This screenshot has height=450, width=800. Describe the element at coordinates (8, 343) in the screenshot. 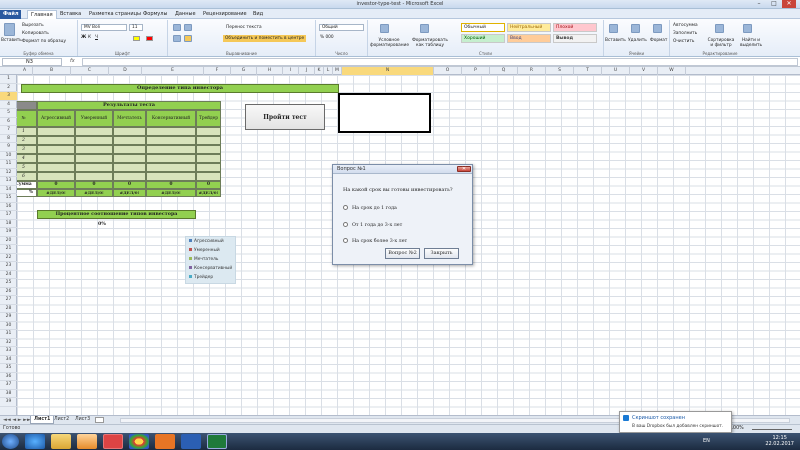

I see `row-header: 32` at that location.